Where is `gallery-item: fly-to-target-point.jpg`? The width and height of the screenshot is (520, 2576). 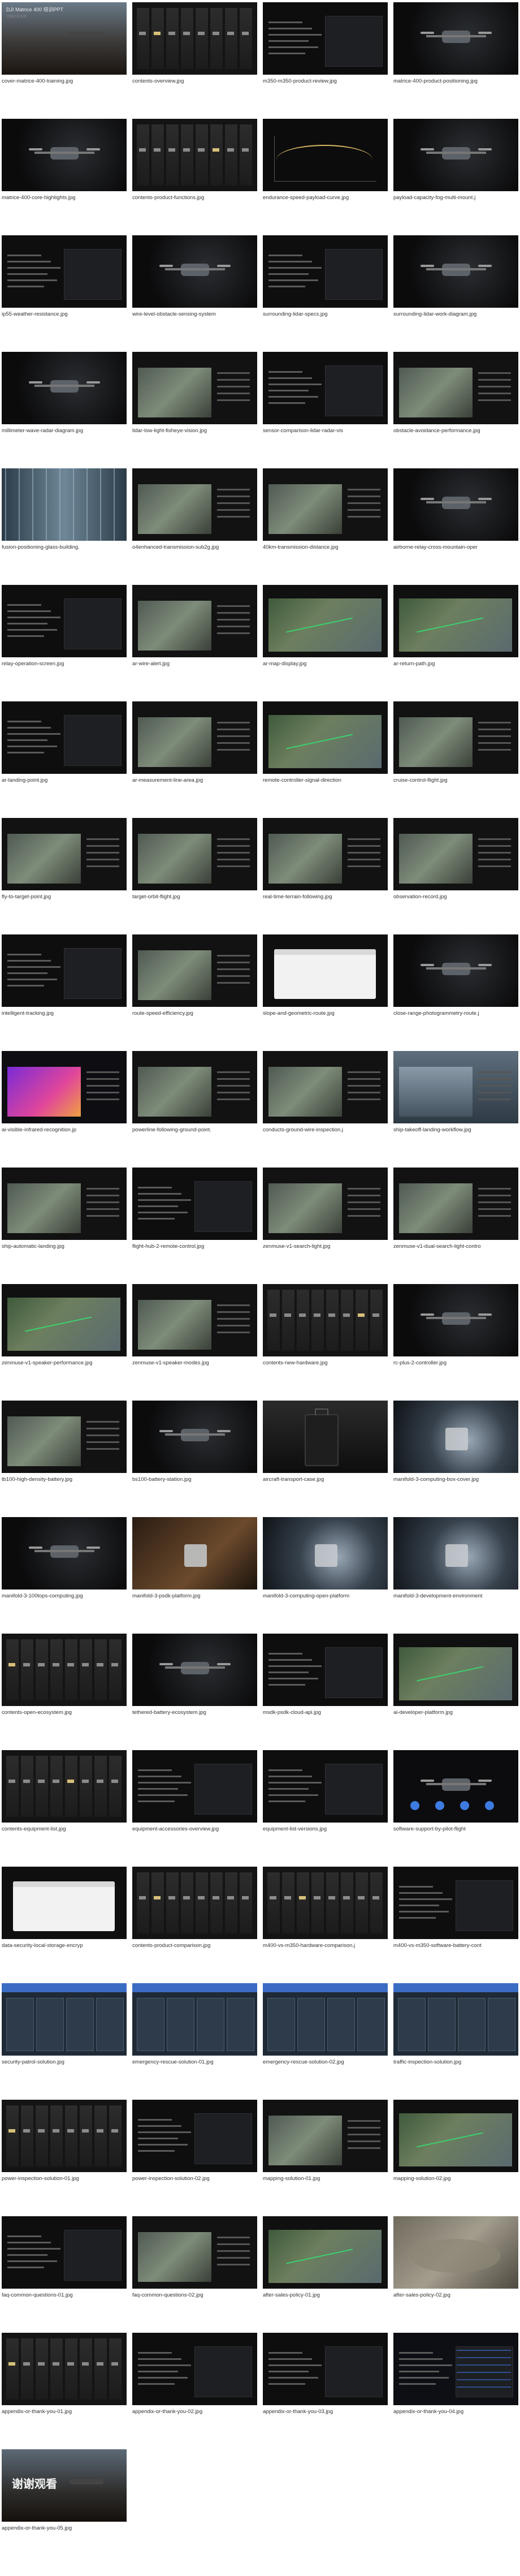 gallery-item: fly-to-target-point.jpg is located at coordinates (64, 859).